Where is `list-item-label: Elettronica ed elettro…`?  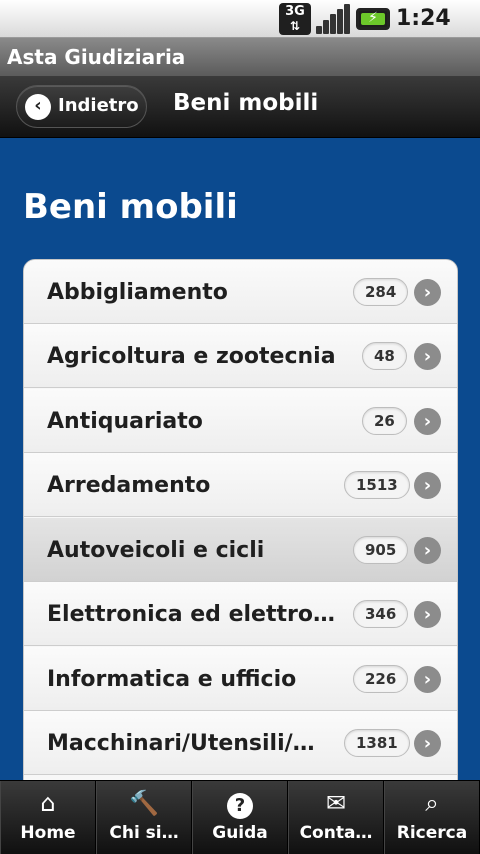
list-item-label: Elettronica ed elettro… is located at coordinates (191, 614).